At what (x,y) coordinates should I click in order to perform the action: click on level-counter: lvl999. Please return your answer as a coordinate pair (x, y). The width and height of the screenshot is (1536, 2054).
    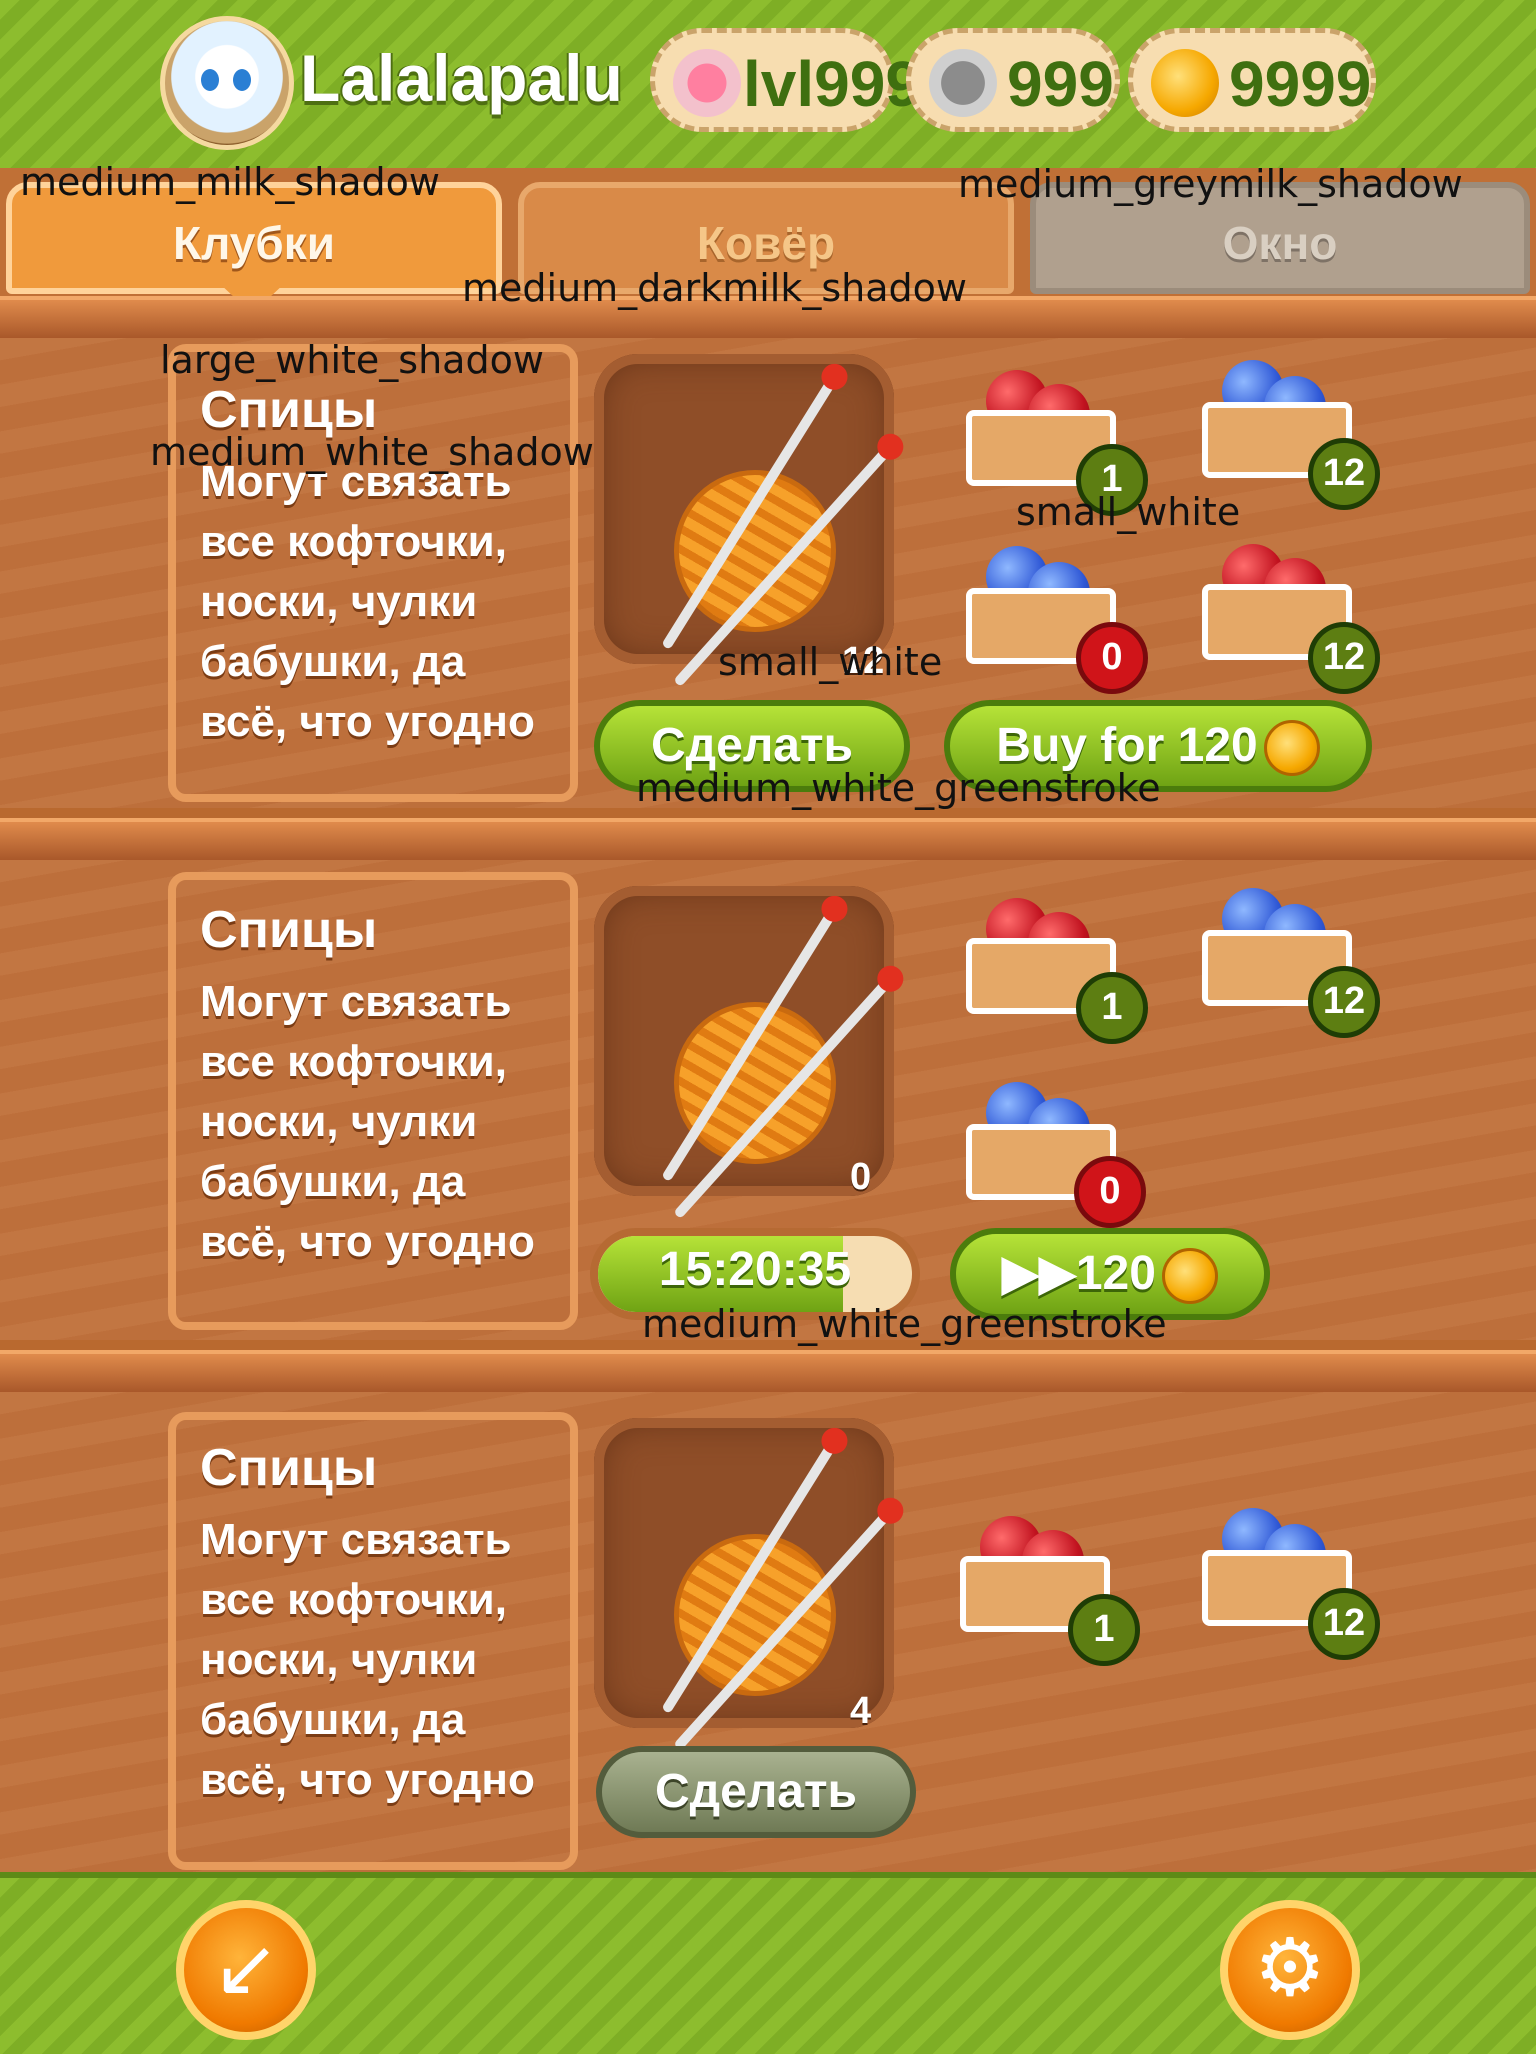
    Looking at the image, I should click on (785, 80).